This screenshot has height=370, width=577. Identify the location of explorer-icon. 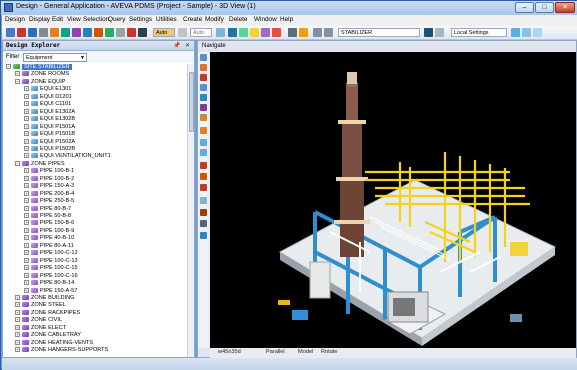
(54, 32).